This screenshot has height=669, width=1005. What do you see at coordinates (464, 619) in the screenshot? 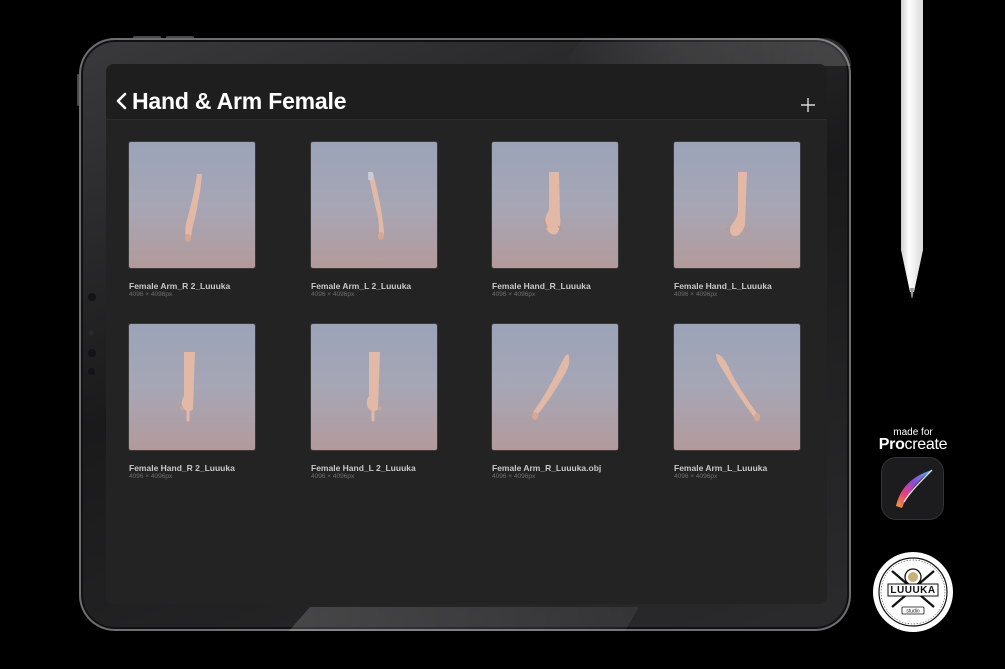
I see `frame-glare-bottom` at bounding box center [464, 619].